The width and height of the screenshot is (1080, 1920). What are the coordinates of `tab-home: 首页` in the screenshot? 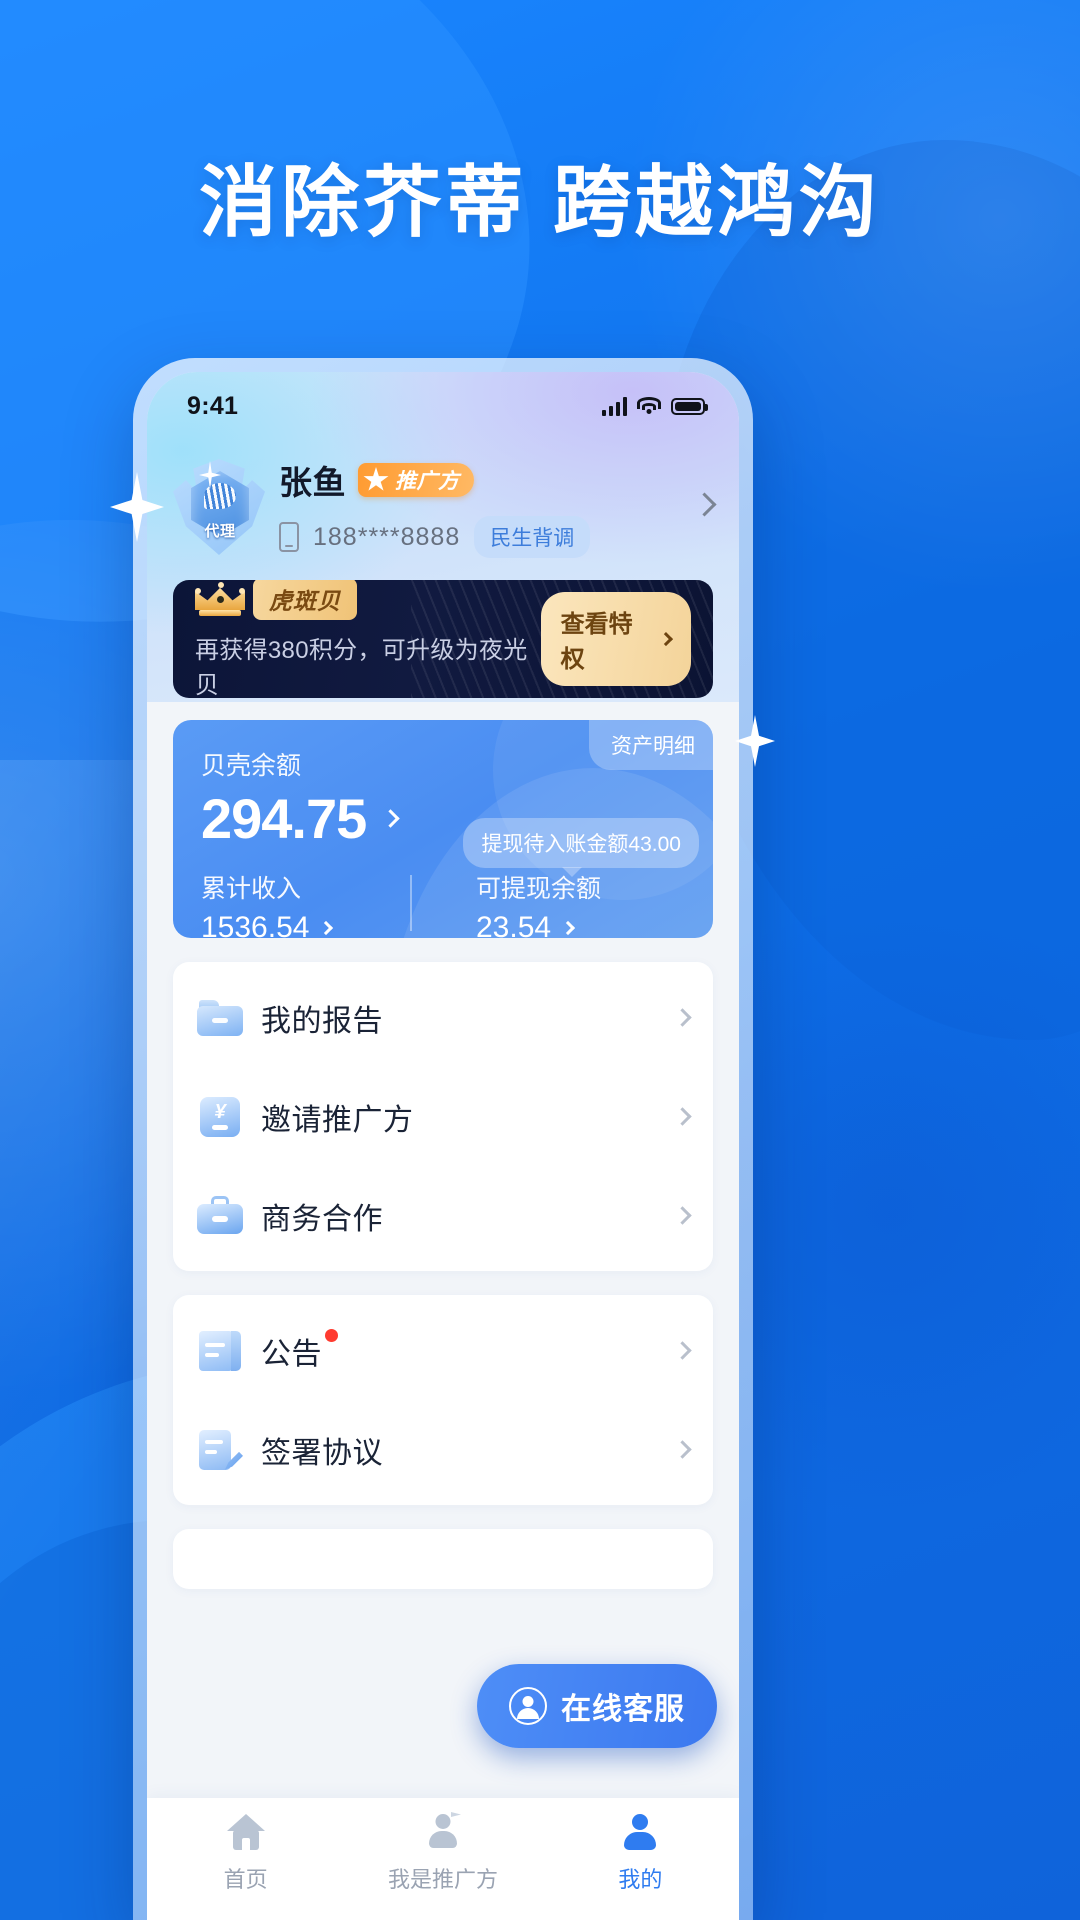 It's located at (245, 1853).